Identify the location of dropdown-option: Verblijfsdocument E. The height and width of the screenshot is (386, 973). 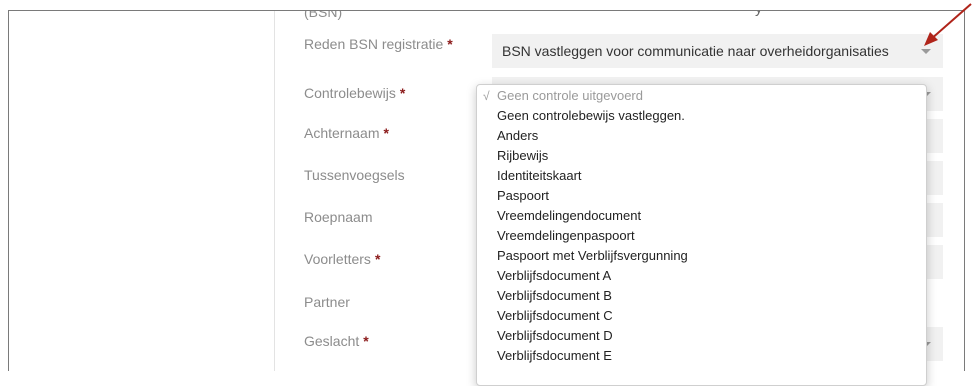
(554, 356).